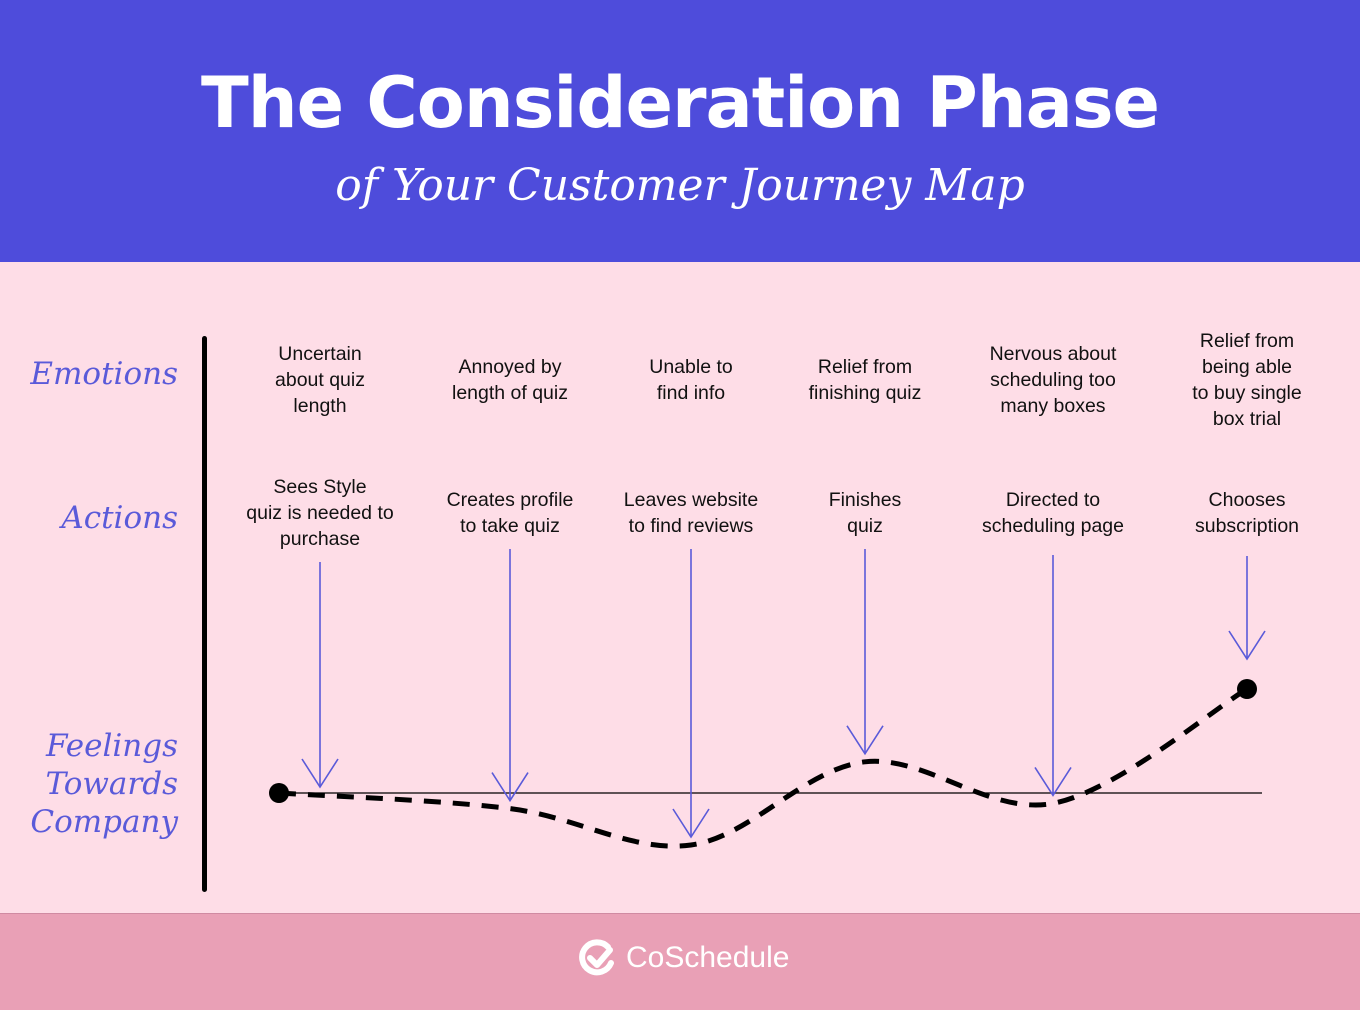  I want to click on brand-name: CoSchedule, so click(708, 957).